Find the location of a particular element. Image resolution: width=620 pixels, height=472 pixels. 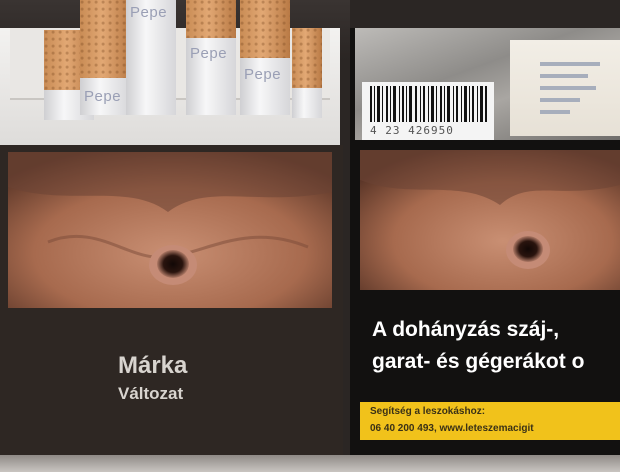

health-warning-photo is located at coordinates (490, 220).